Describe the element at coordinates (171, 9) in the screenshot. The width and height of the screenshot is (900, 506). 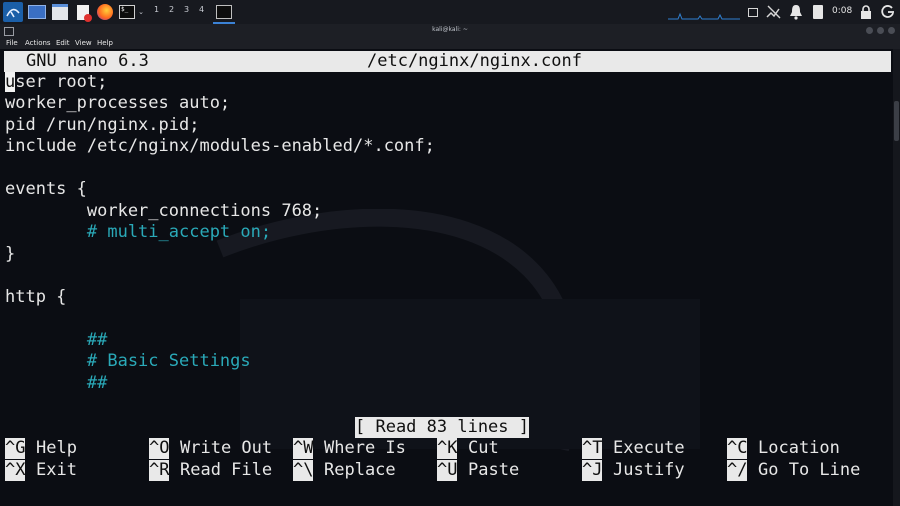
I see `workspace-2: 2` at that location.